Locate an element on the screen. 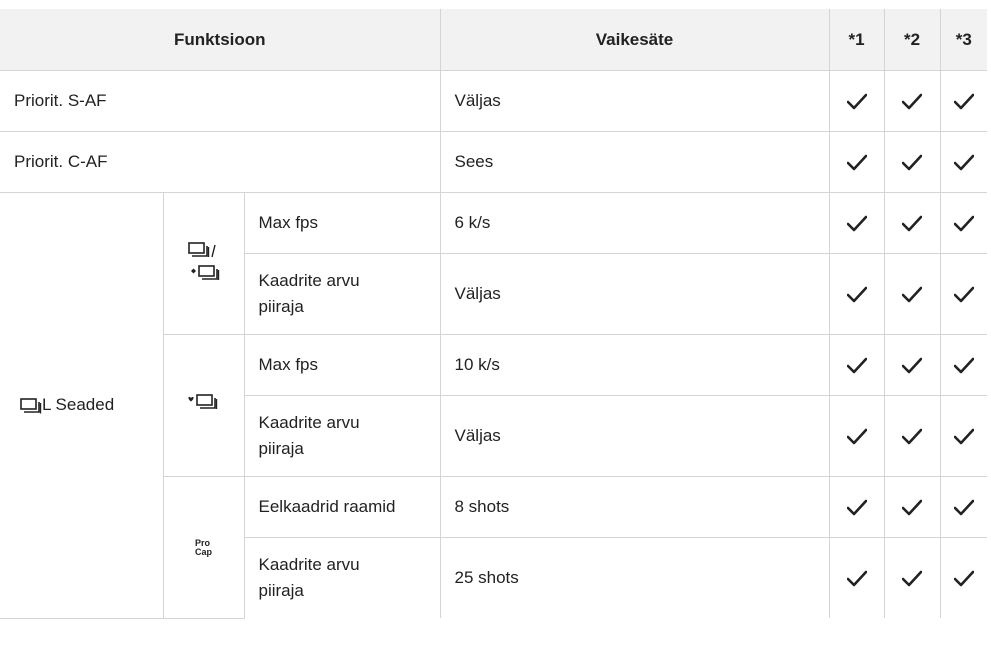 This screenshot has height=659, width=991. sequential-silent-icon is located at coordinates (203, 261).